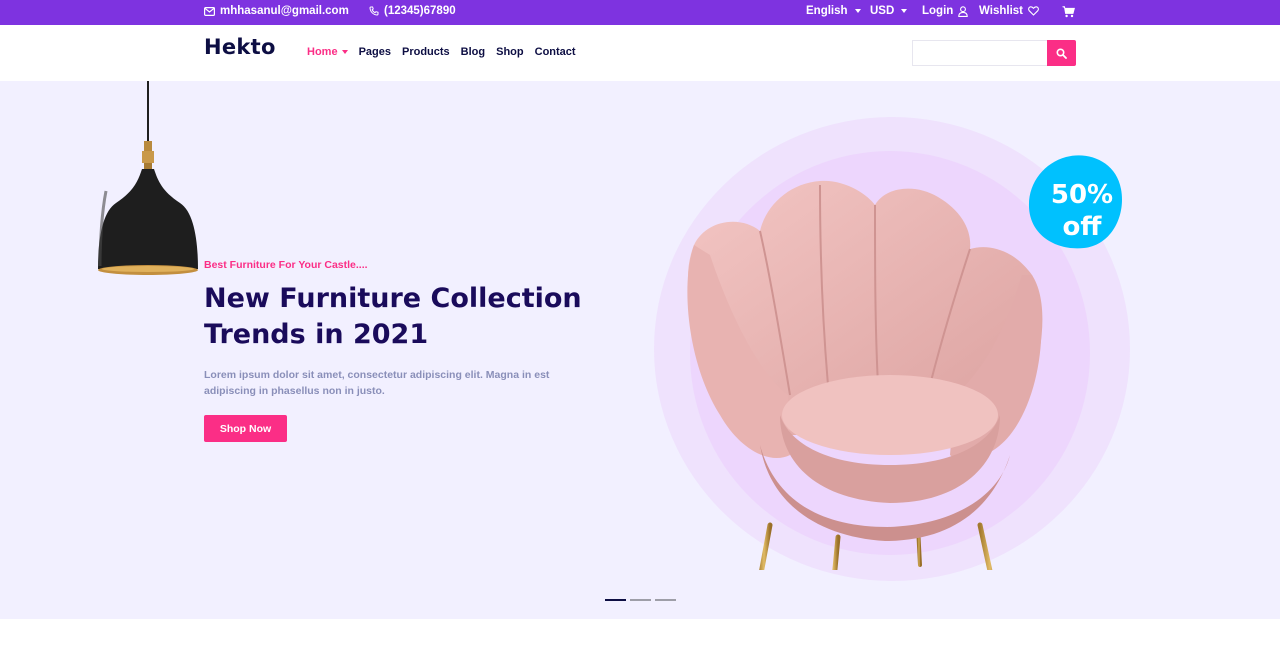 The image size is (1280, 672). Describe the element at coordinates (980, 53) in the screenshot. I see `search-input` at that location.